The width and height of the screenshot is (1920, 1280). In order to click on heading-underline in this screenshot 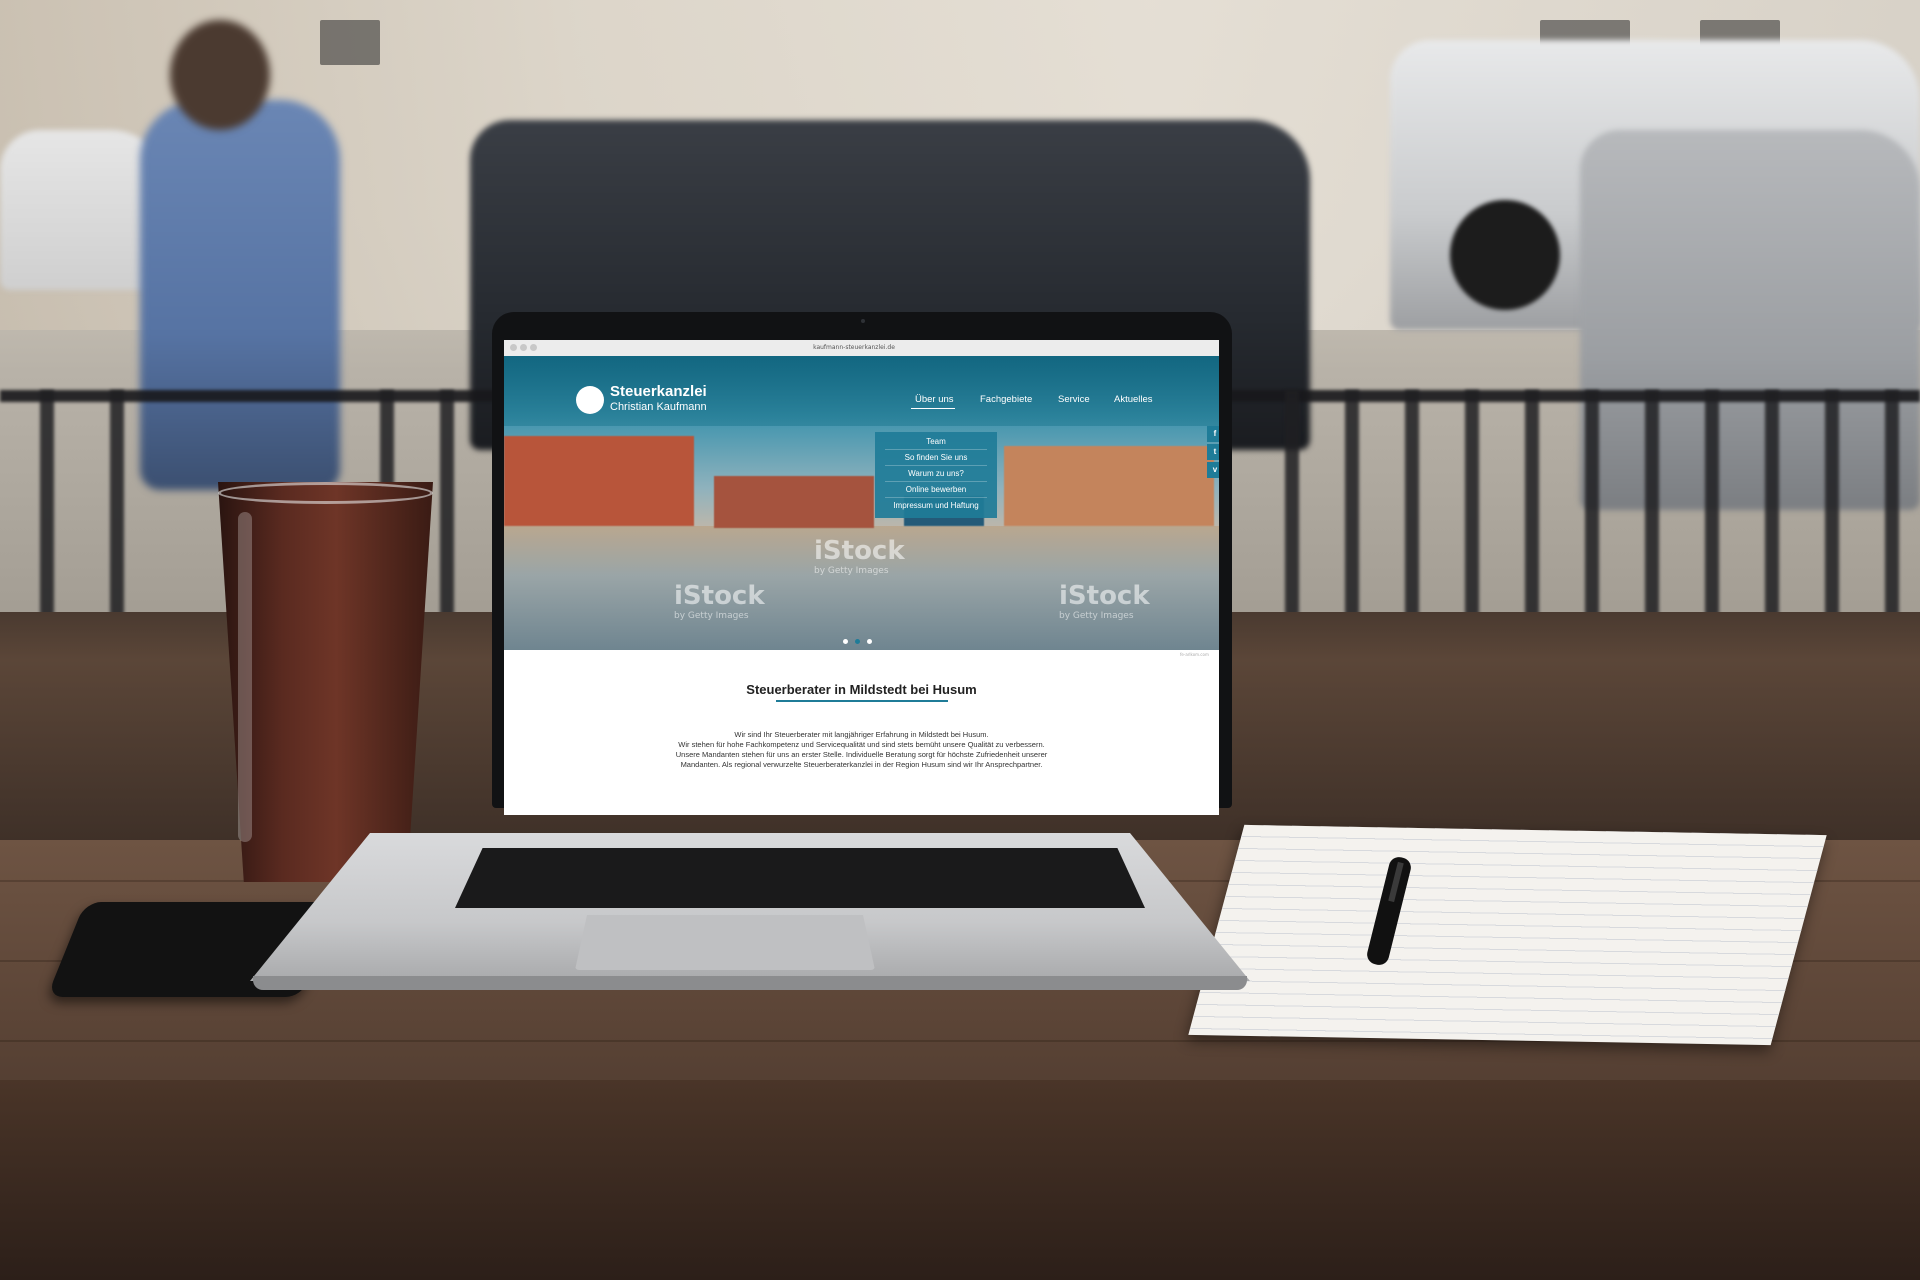, I will do `click(862, 701)`.